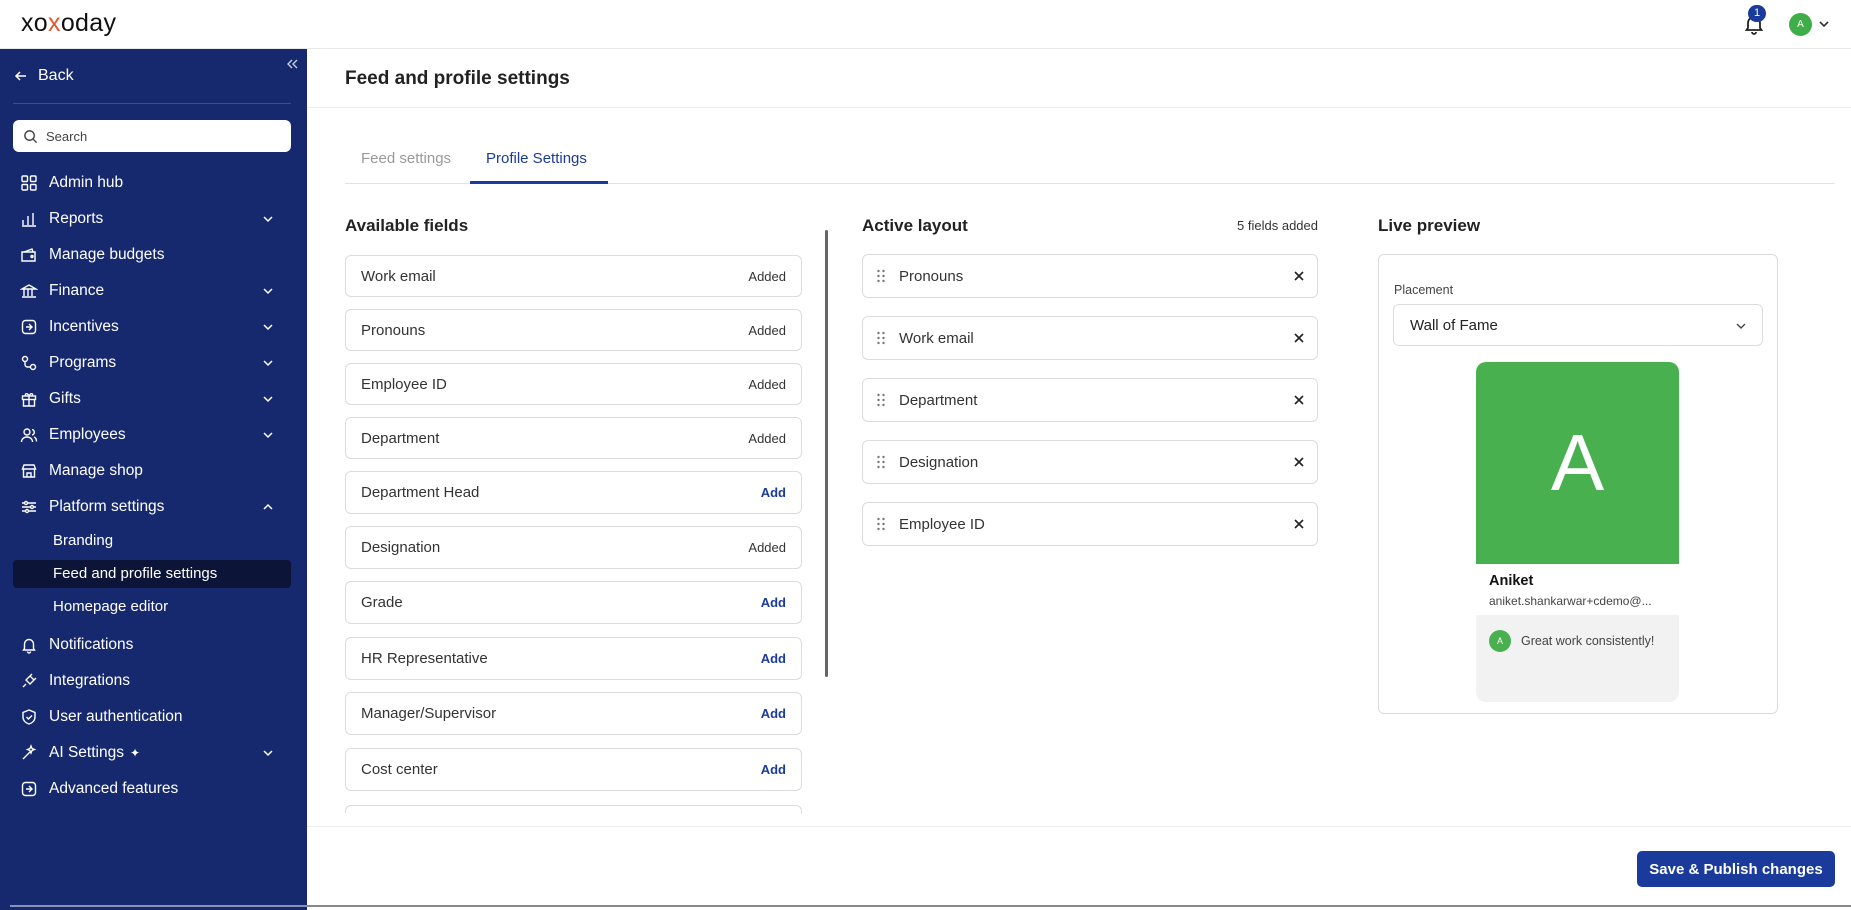 This screenshot has width=1851, height=910. Describe the element at coordinates (29, 183) in the screenshot. I see `grid-icon` at that location.